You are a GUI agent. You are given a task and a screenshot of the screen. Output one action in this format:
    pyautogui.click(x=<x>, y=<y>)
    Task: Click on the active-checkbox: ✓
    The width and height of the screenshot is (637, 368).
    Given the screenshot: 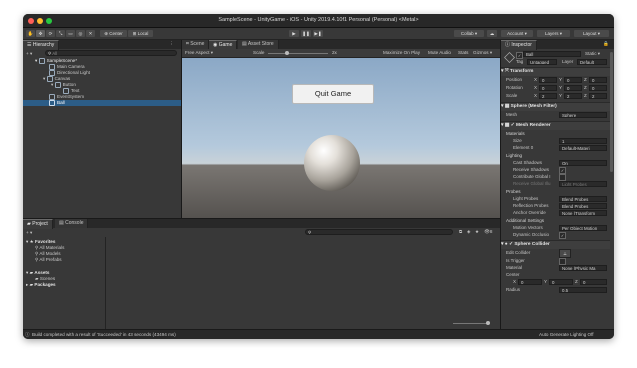 What is the action you would take?
    pyautogui.click(x=519, y=55)
    